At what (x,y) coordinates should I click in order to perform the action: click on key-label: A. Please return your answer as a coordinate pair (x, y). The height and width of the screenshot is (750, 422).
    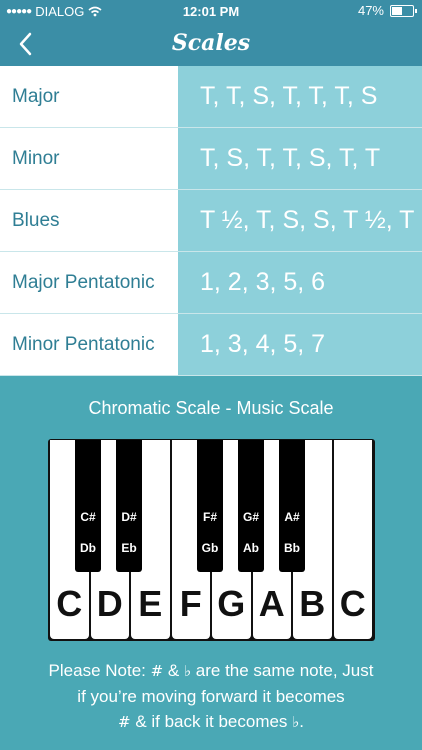
    Looking at the image, I should click on (271, 603).